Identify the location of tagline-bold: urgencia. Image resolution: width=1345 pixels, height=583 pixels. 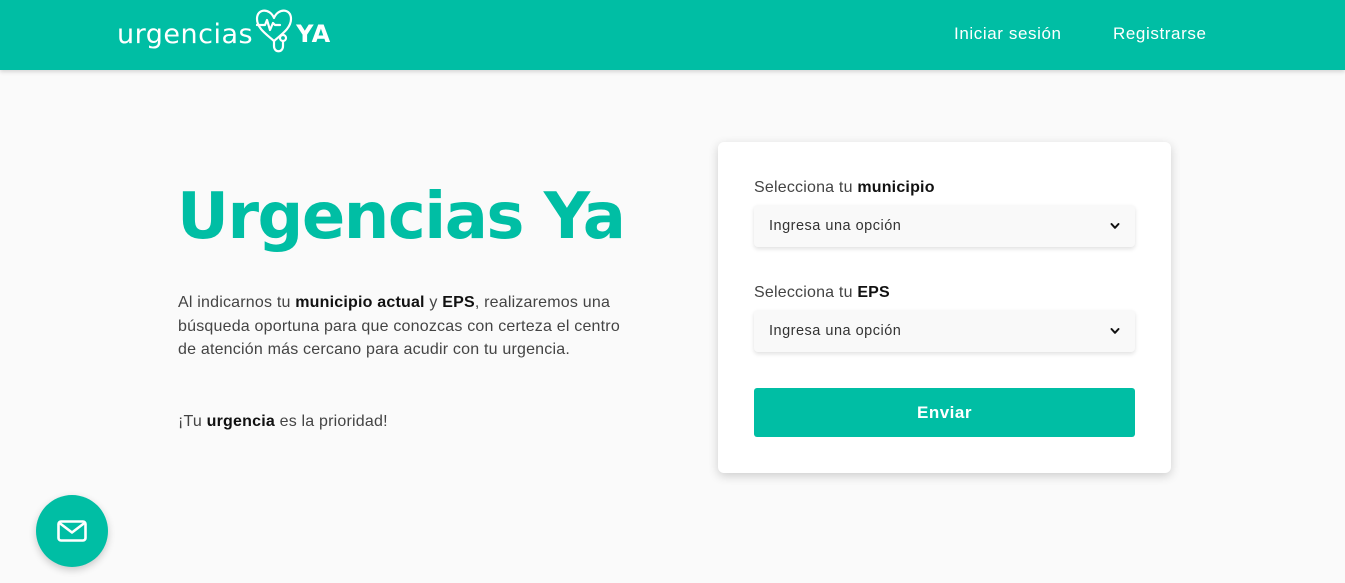
(240, 421).